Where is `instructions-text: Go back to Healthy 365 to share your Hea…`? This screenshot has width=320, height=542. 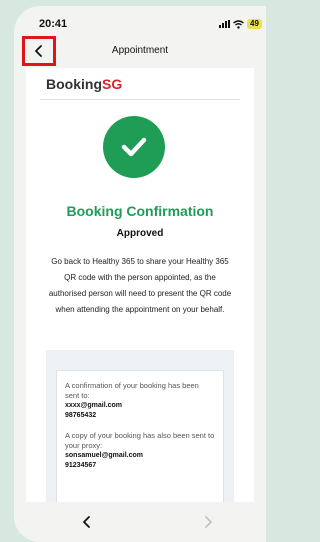 instructions-text: Go back to Healthy 365 to share your Hea… is located at coordinates (140, 285).